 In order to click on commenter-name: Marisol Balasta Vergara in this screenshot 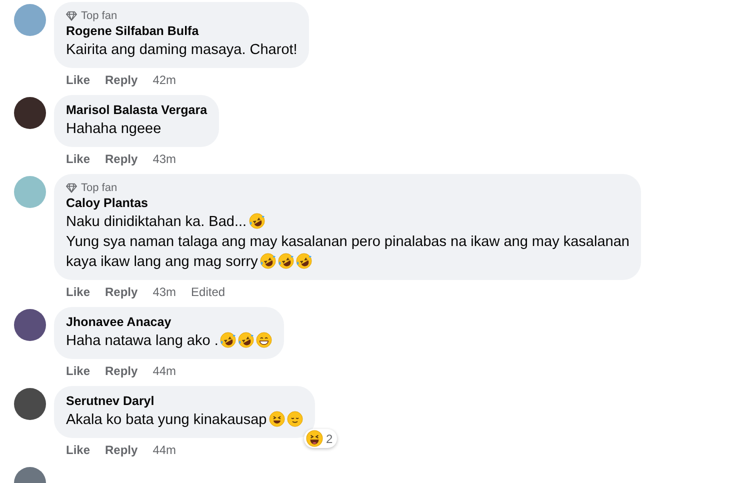, I will do `click(137, 110)`.